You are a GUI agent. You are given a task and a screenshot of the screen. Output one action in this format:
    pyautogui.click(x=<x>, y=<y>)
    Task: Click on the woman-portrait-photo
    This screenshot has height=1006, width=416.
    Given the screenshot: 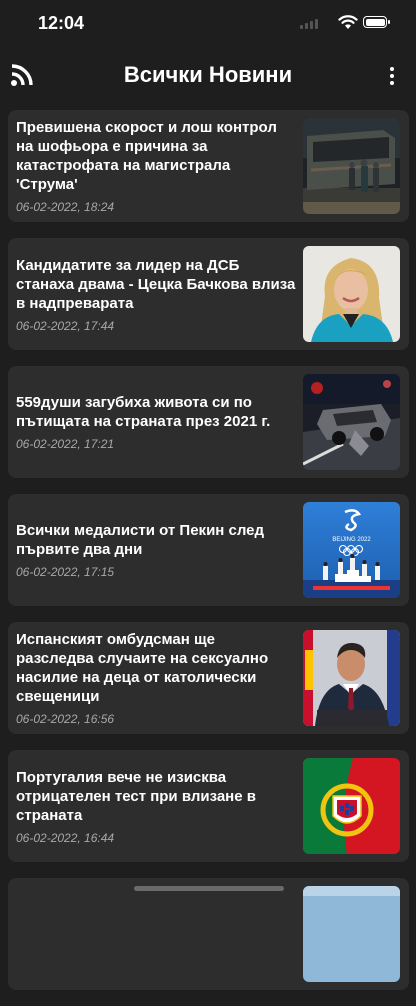 What is the action you would take?
    pyautogui.click(x=351, y=294)
    